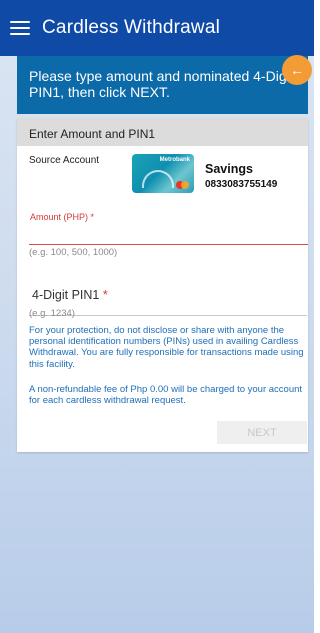 Image resolution: width=320 pixels, height=633 pixels. Describe the element at coordinates (241, 184) in the screenshot. I see `account-number: 0833083755149` at that location.